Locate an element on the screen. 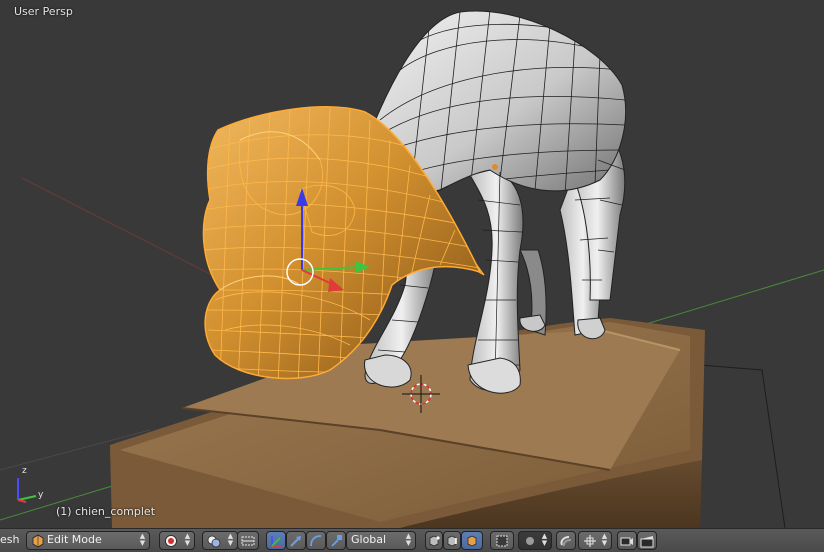 Image resolution: width=824 pixels, height=552 pixels. mode-updown-icon: ▲ ▼ is located at coordinates (142, 539).